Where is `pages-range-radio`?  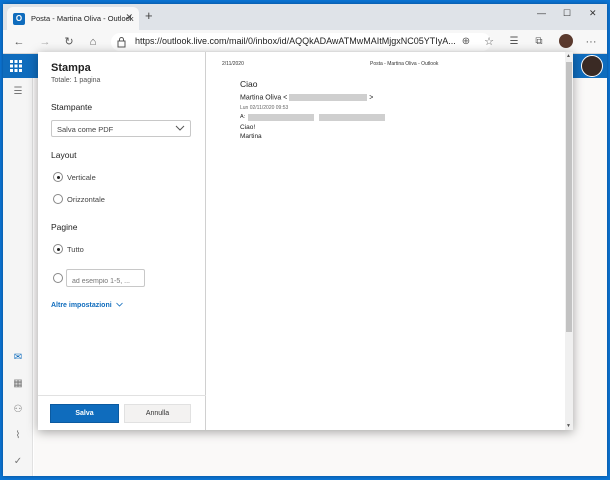
pages-range-radio is located at coordinates (58, 278).